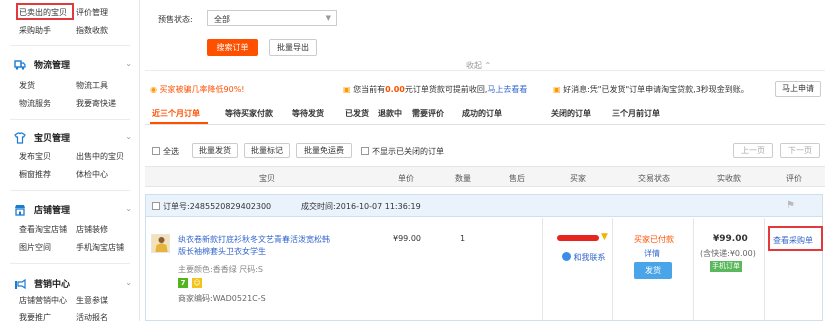  Describe the element at coordinates (328, 18) in the screenshot. I see `caret-down-icon: ▼` at that location.